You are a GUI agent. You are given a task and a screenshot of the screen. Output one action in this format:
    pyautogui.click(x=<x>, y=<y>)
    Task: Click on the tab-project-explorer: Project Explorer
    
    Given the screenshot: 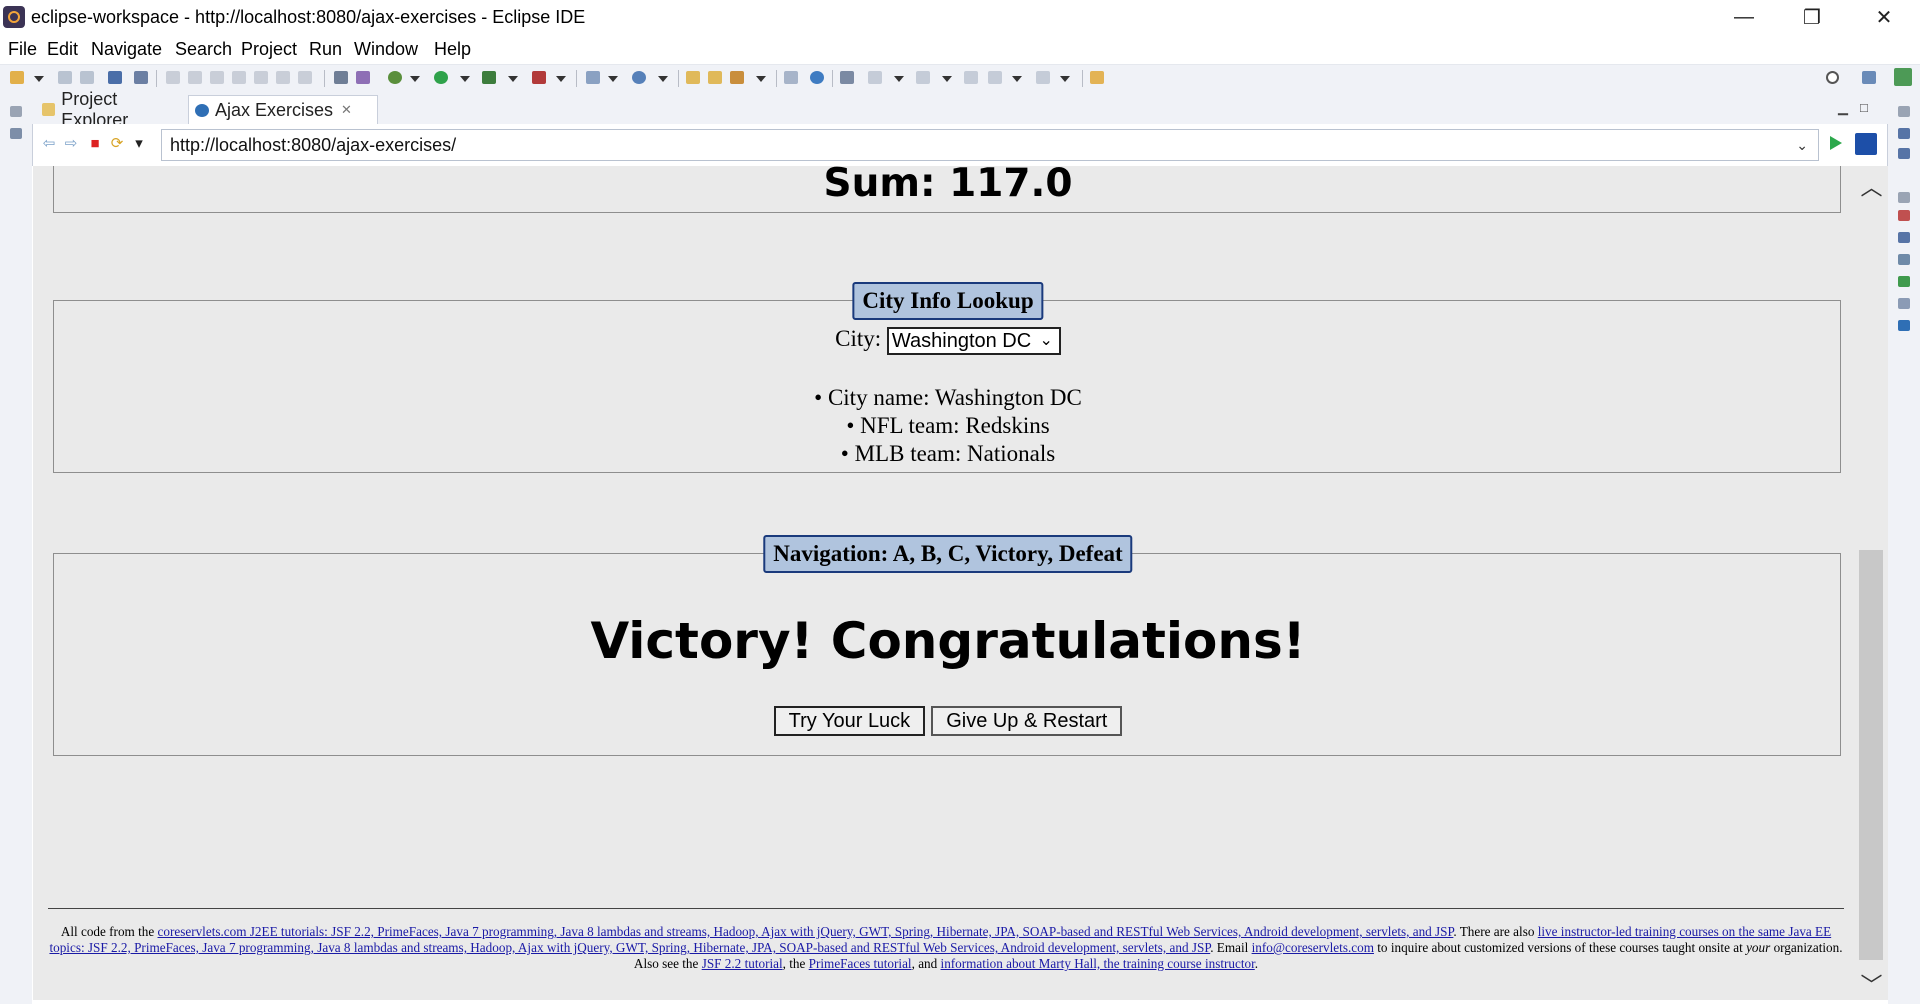 What is the action you would take?
    pyautogui.click(x=112, y=109)
    